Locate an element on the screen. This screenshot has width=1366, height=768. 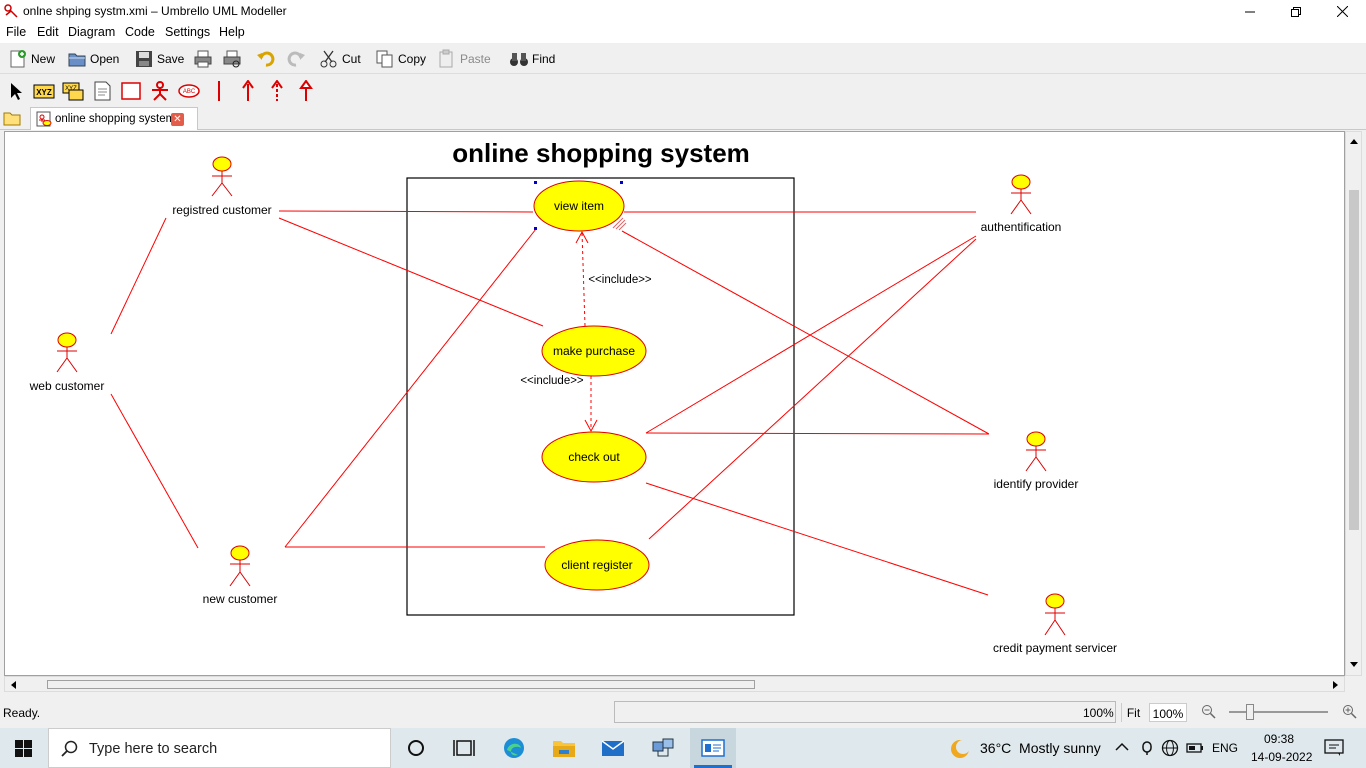
use-case-view-item: view item is located at coordinates (580, 206).